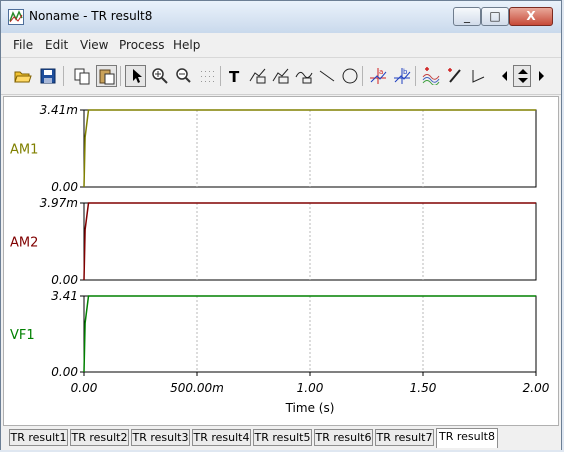  Describe the element at coordinates (467, 438) in the screenshot. I see `tab-tr-result8: TR result8` at that location.